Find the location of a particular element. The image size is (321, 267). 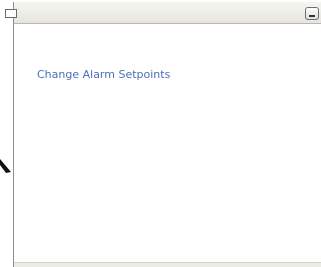

window-bottom-bar is located at coordinates (167, 264).